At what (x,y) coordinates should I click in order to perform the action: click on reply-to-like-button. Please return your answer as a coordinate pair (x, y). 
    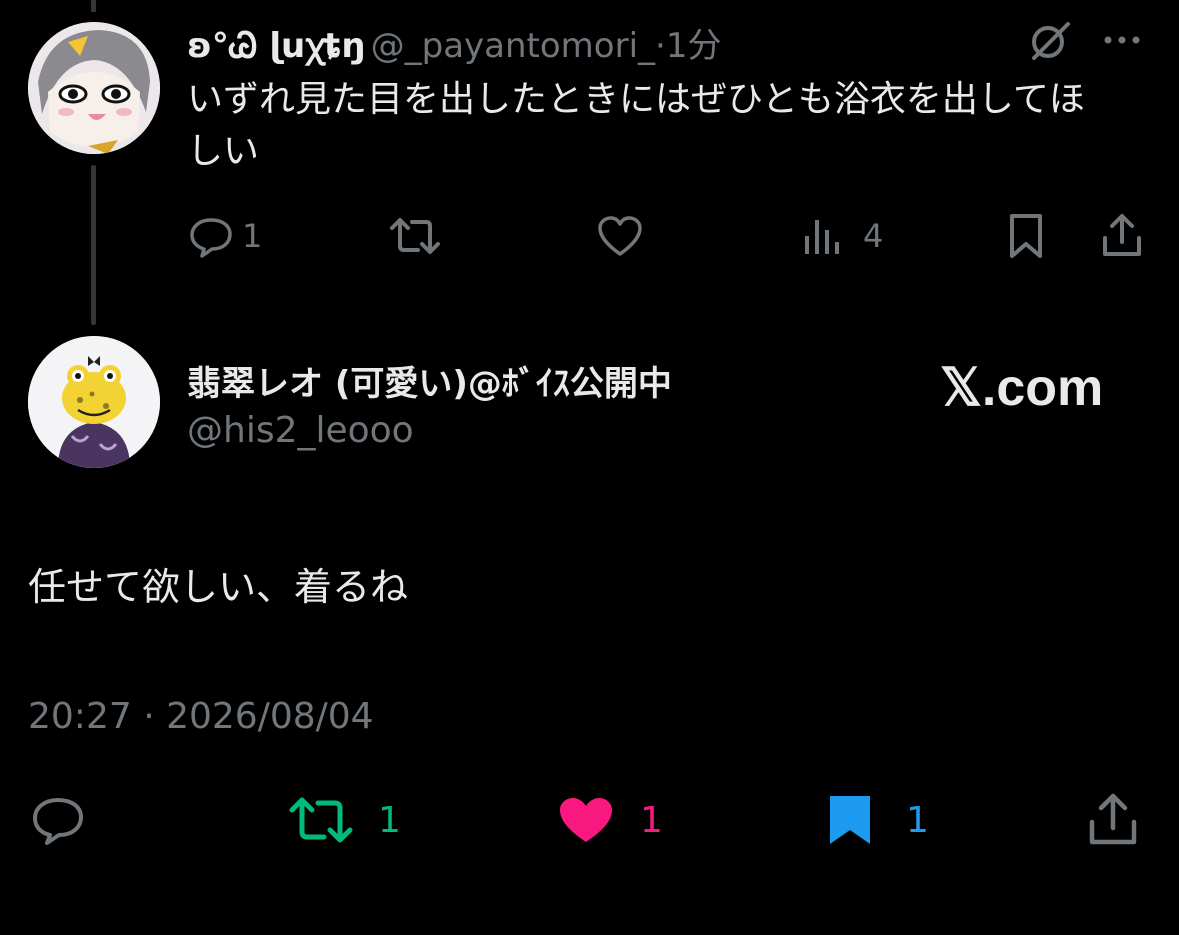
    Looking at the image, I should click on (620, 236).